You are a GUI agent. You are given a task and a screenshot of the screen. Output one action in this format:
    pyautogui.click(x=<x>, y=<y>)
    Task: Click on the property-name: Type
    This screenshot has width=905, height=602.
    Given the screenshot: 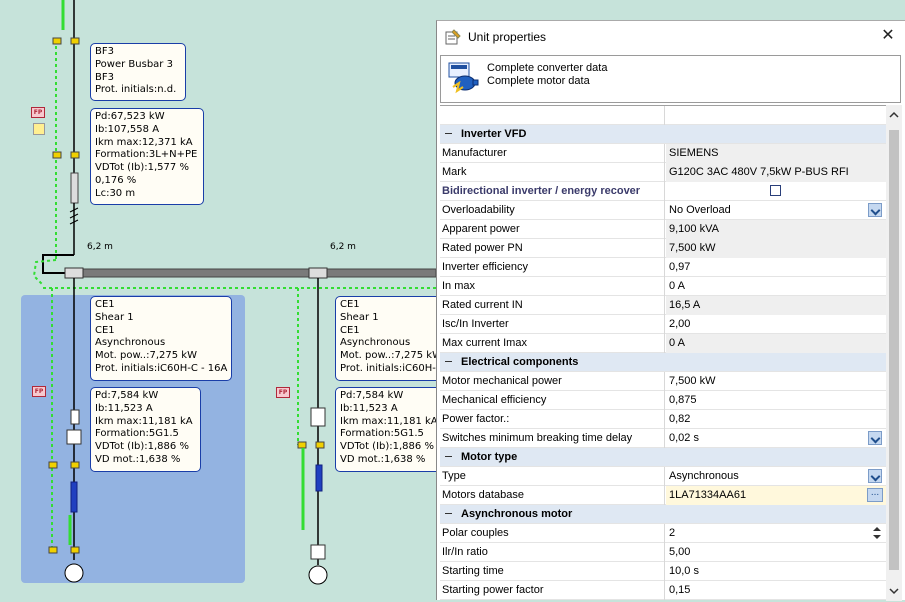 What is the action you would take?
    pyautogui.click(x=552, y=476)
    